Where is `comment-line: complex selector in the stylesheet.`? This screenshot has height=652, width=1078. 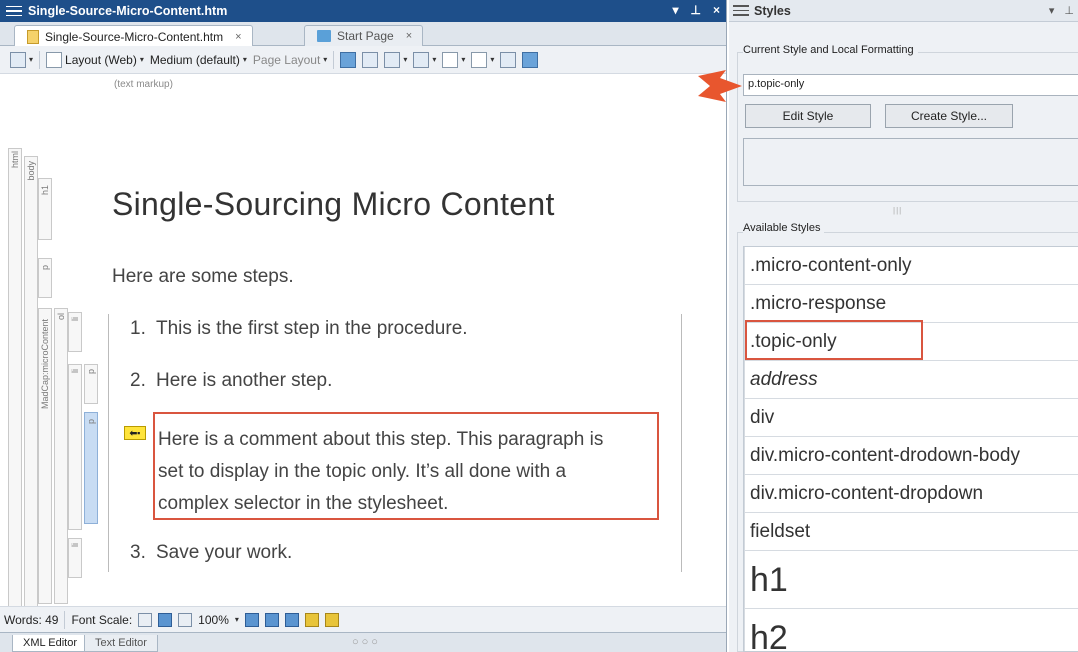
comment-line: complex selector in the stylesheet. is located at coordinates (303, 503).